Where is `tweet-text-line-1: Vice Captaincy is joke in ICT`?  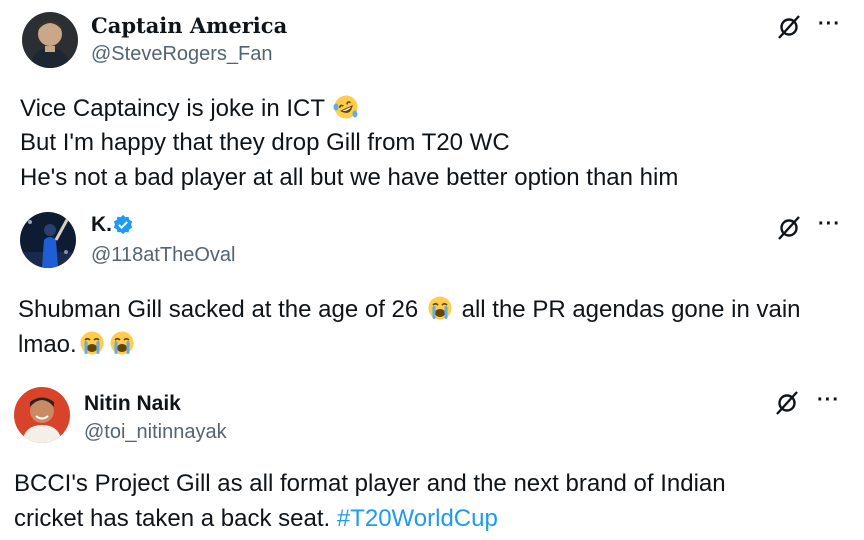
tweet-text-line-1: Vice Captaincy is joke in ICT is located at coordinates (190, 109).